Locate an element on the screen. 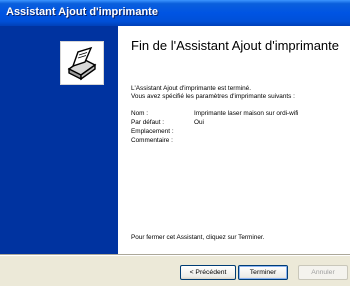 The image size is (350, 286). field-label-name: Nom : is located at coordinates (140, 113).